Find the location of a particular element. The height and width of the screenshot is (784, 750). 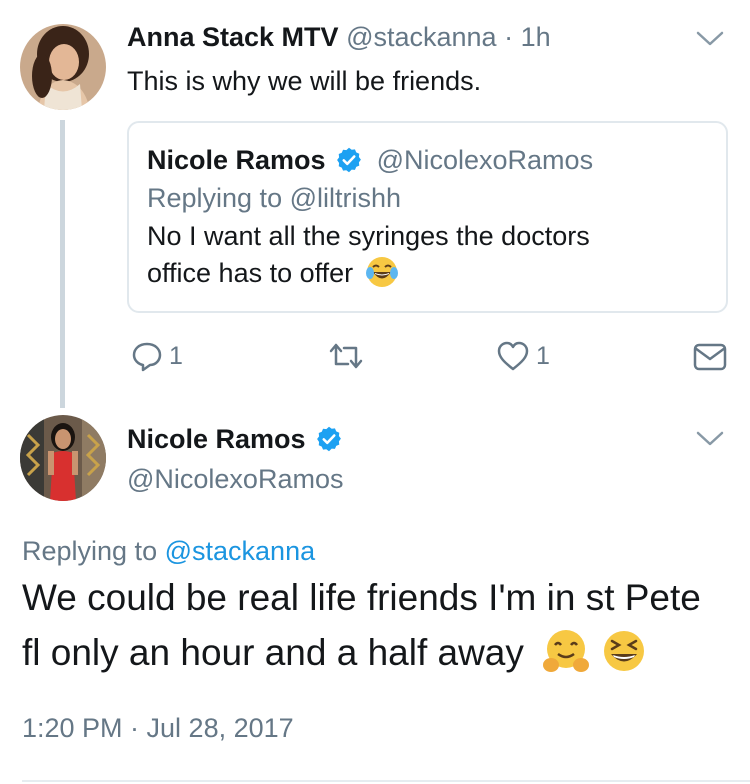

like-icon is located at coordinates (513, 356).